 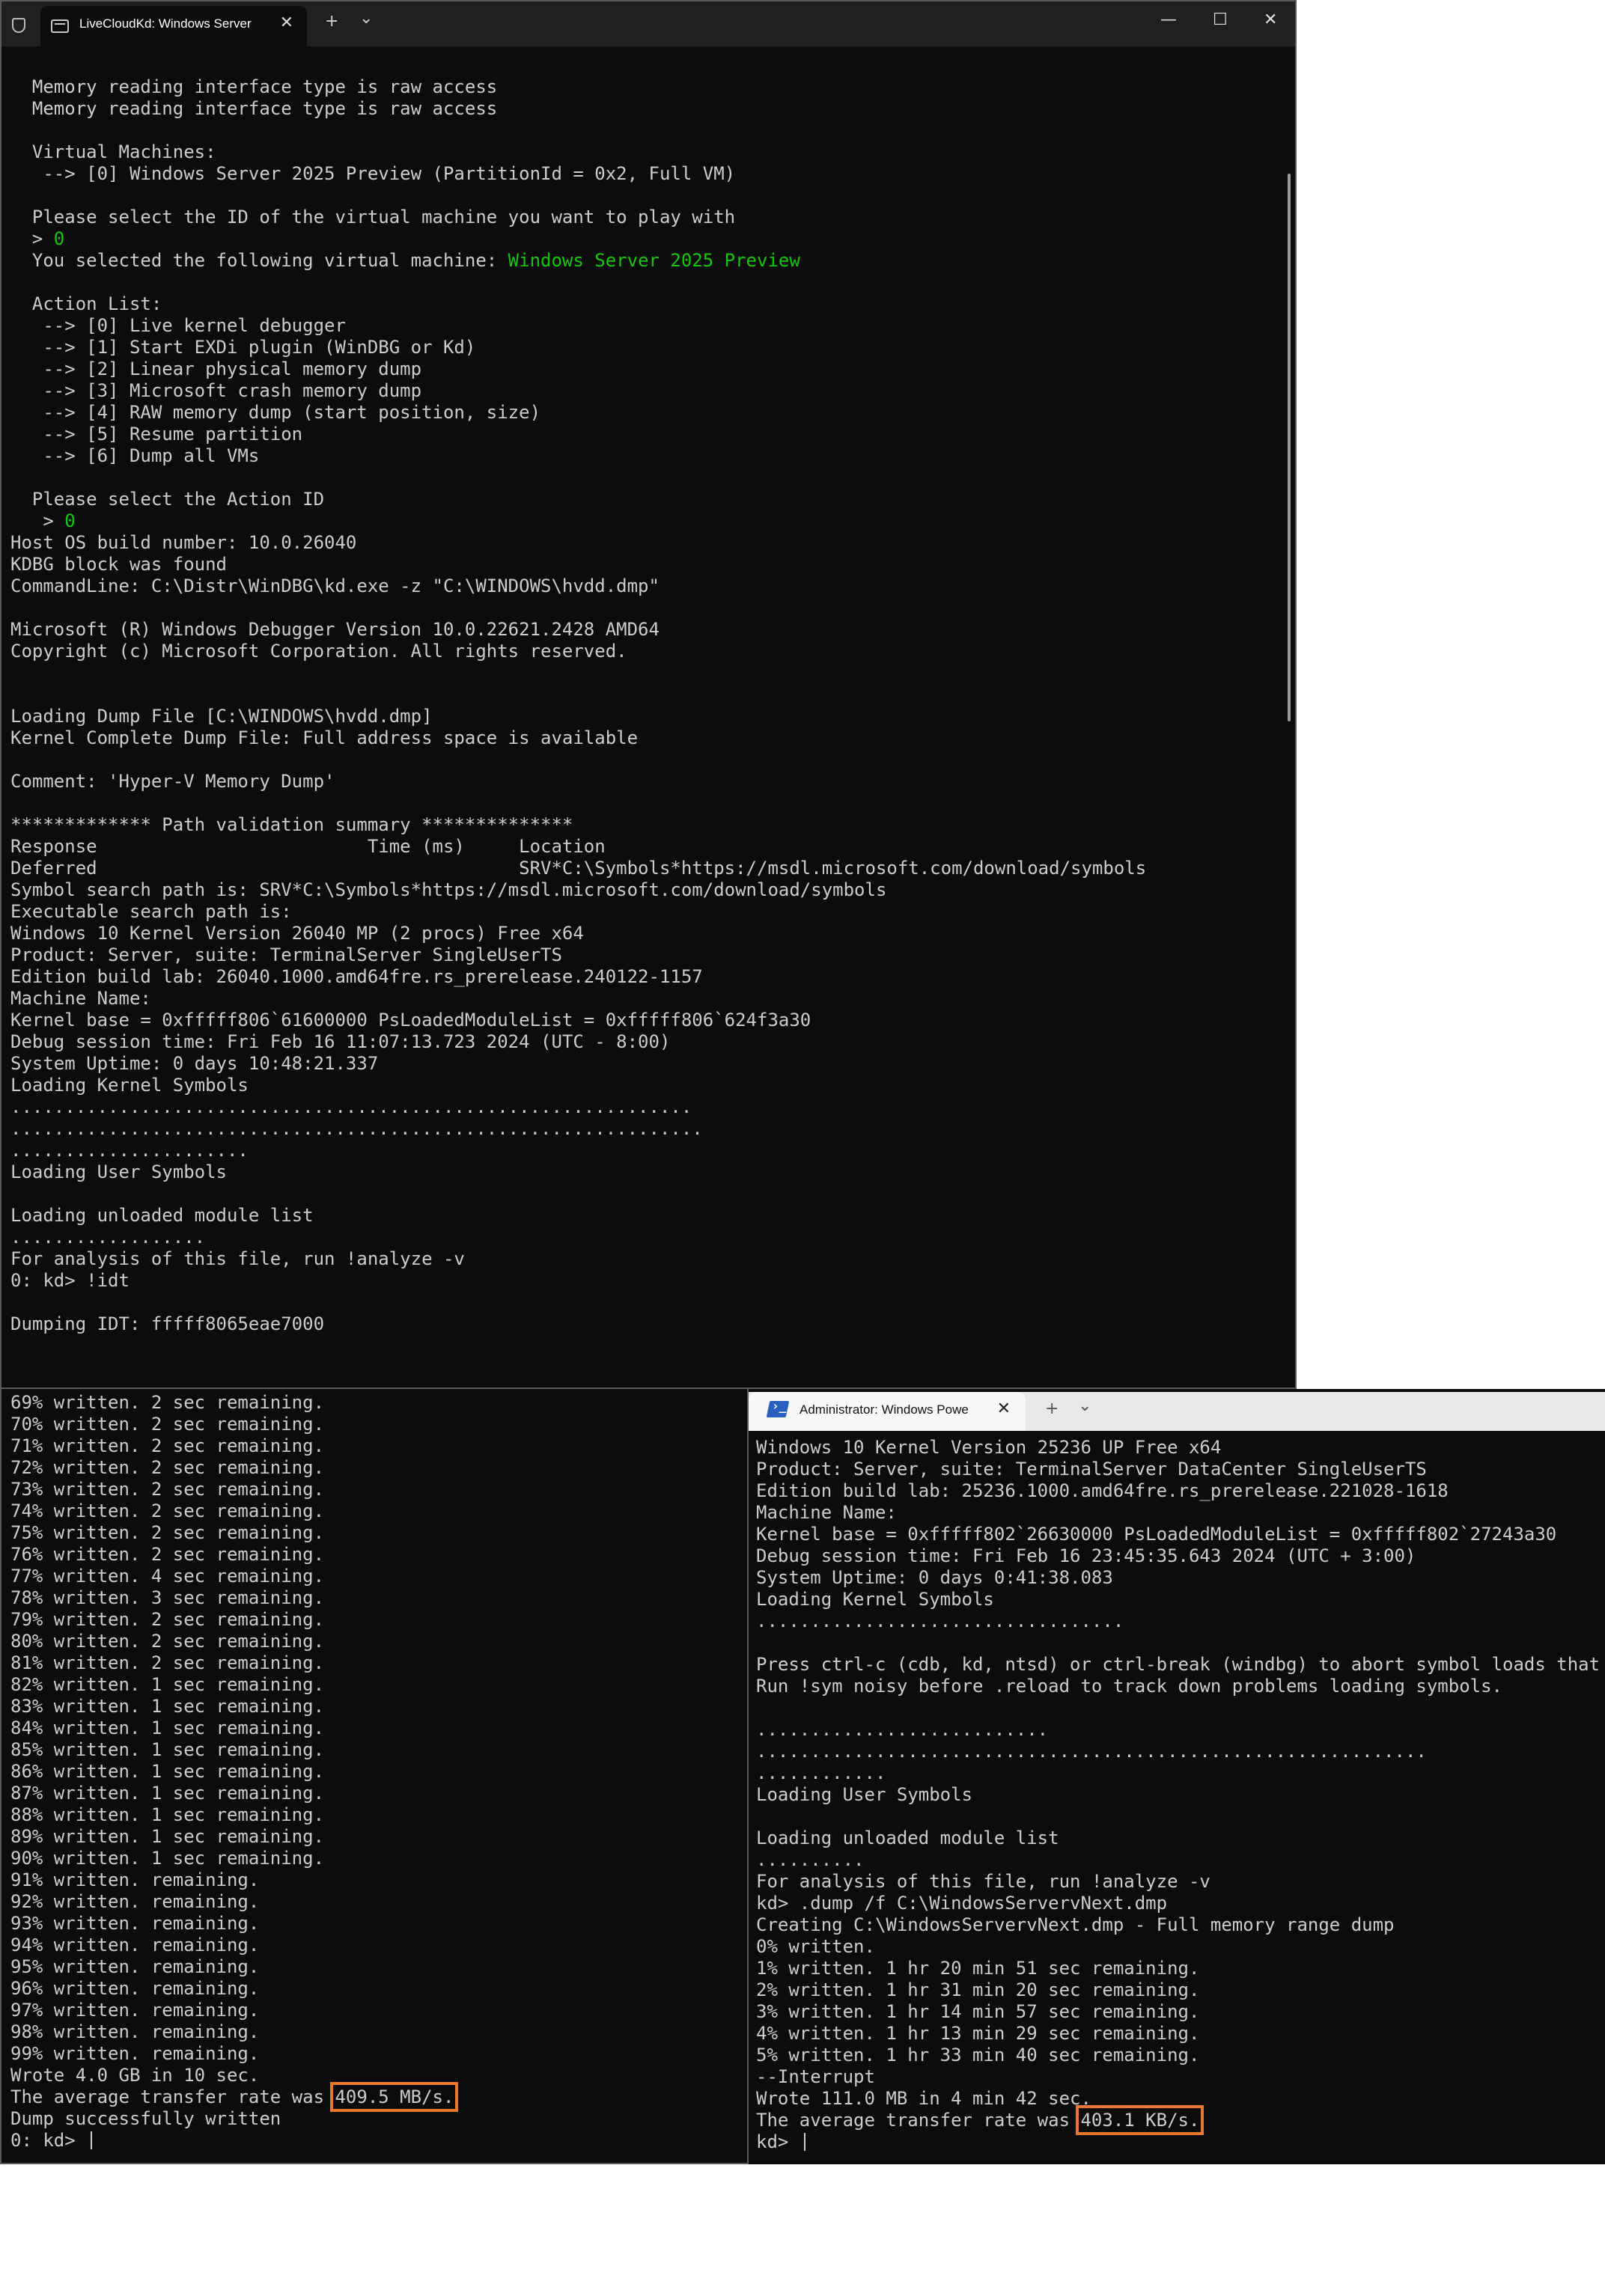 I want to click on terminal-line: Executable search path is:, so click(x=151, y=911).